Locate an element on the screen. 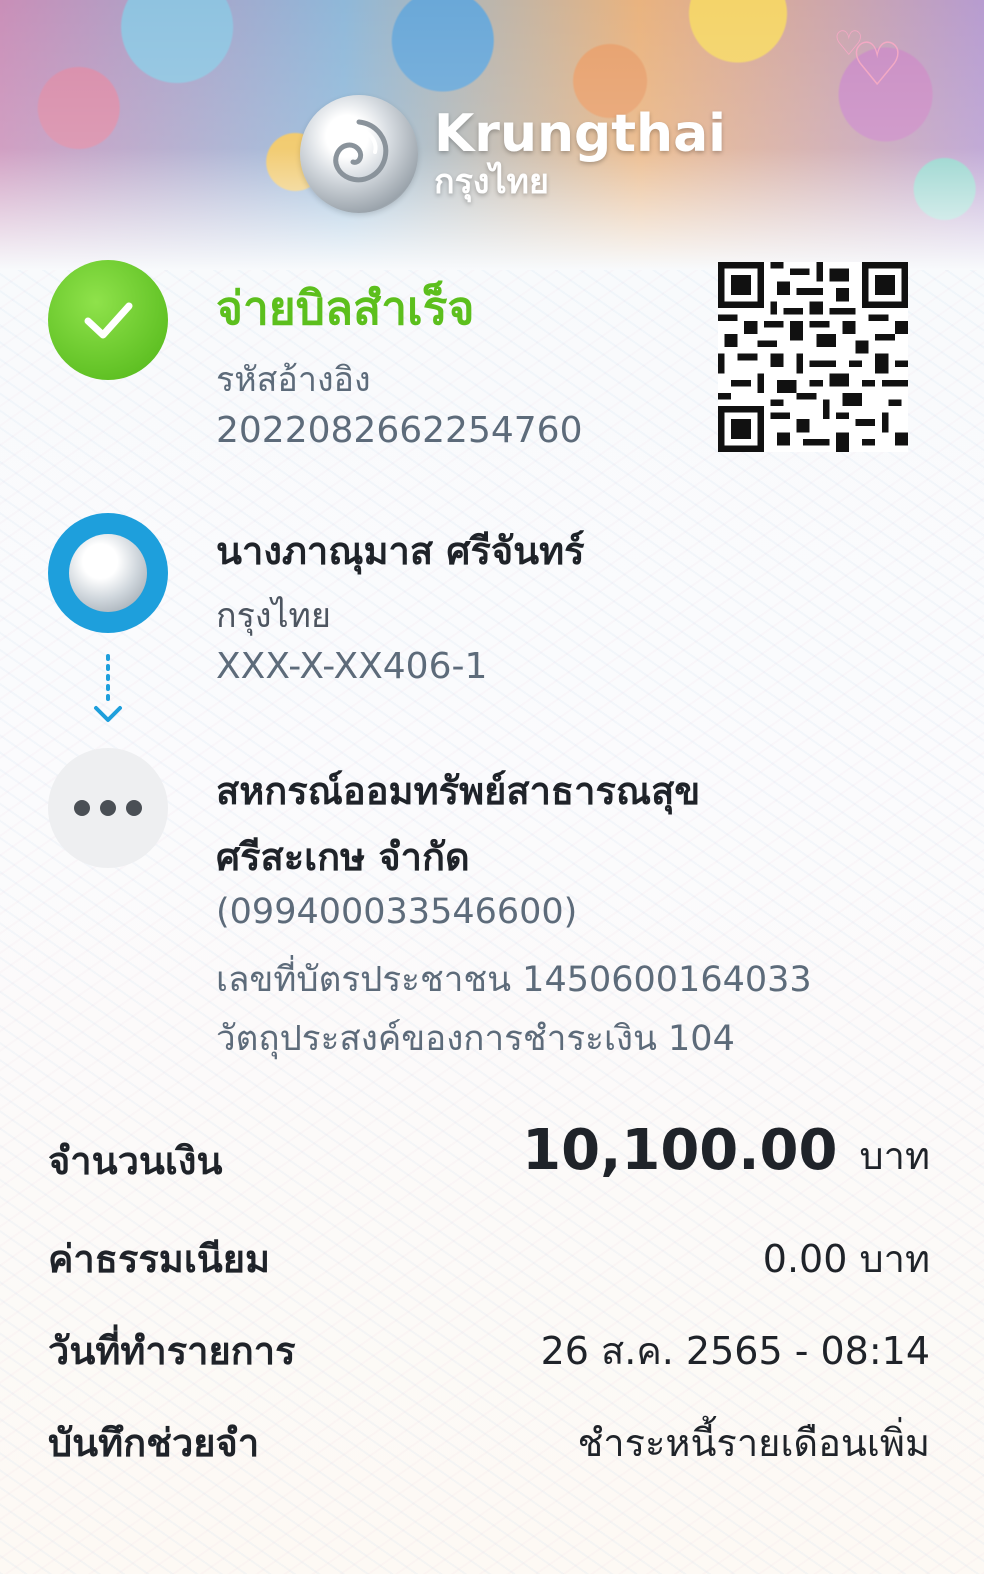  receiver-name-line1: สหกรณ์ออมทรัพย์สาธารณสุข is located at coordinates (458, 791).